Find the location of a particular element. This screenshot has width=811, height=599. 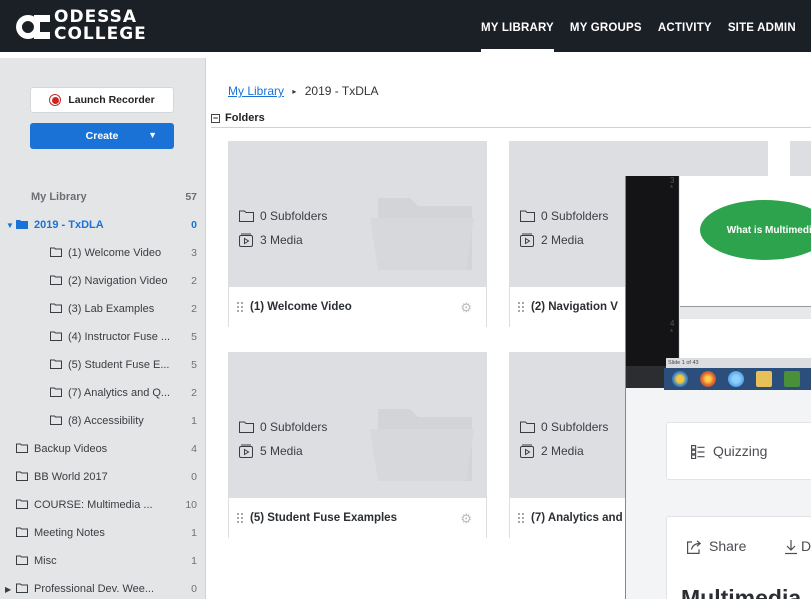

download-label: D is located at coordinates (806, 546).